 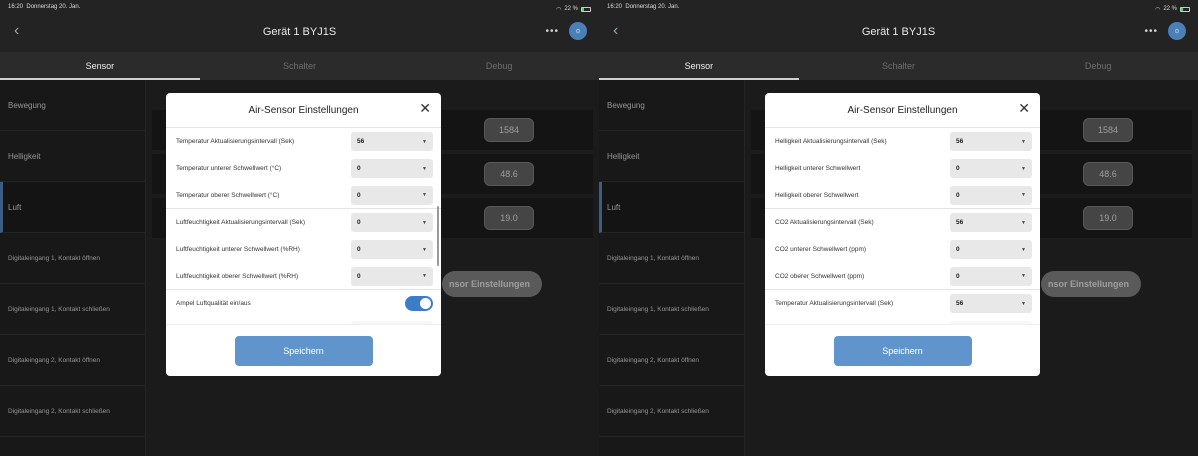 What do you see at coordinates (902, 276) in the screenshot?
I see `setting-row: CO2 oberer Schwellwert (ppm) 0 ▼` at bounding box center [902, 276].